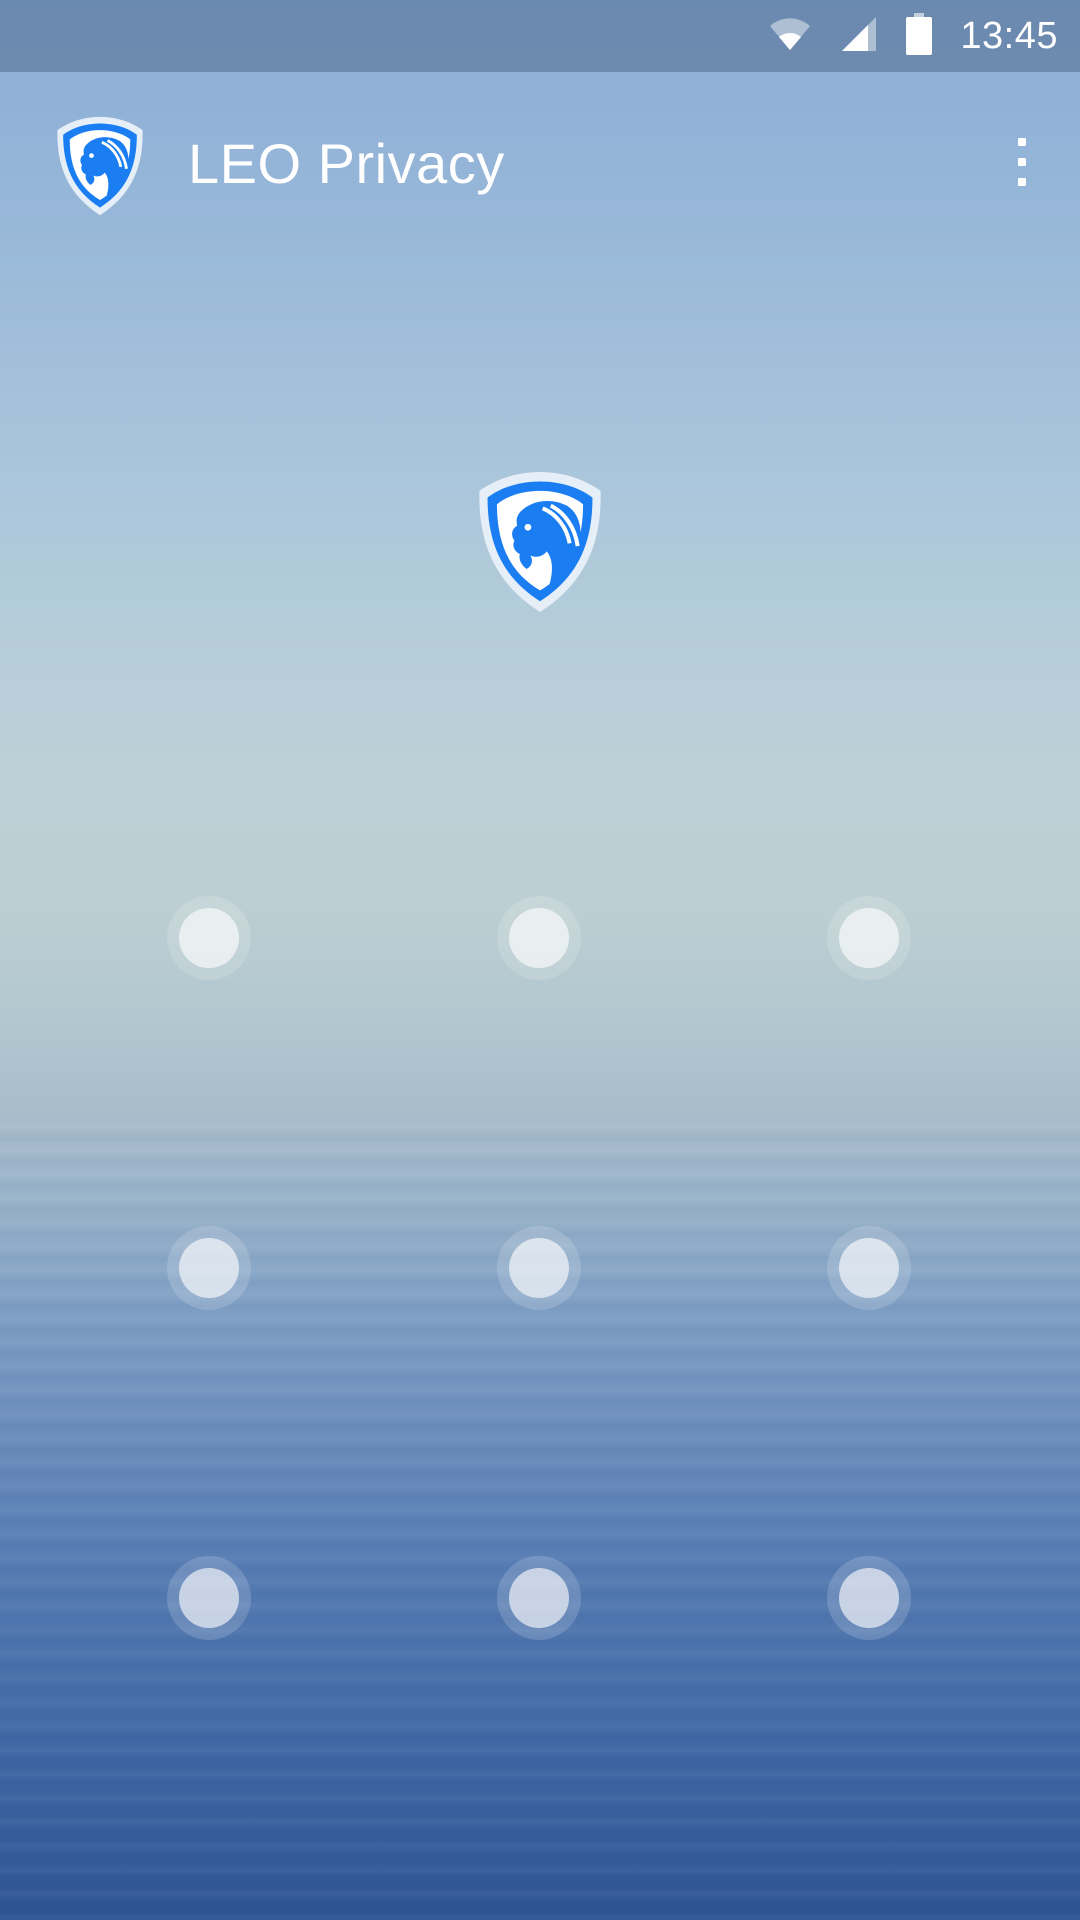  Describe the element at coordinates (540, 36) in the screenshot. I see `status-bar: 13:45` at that location.